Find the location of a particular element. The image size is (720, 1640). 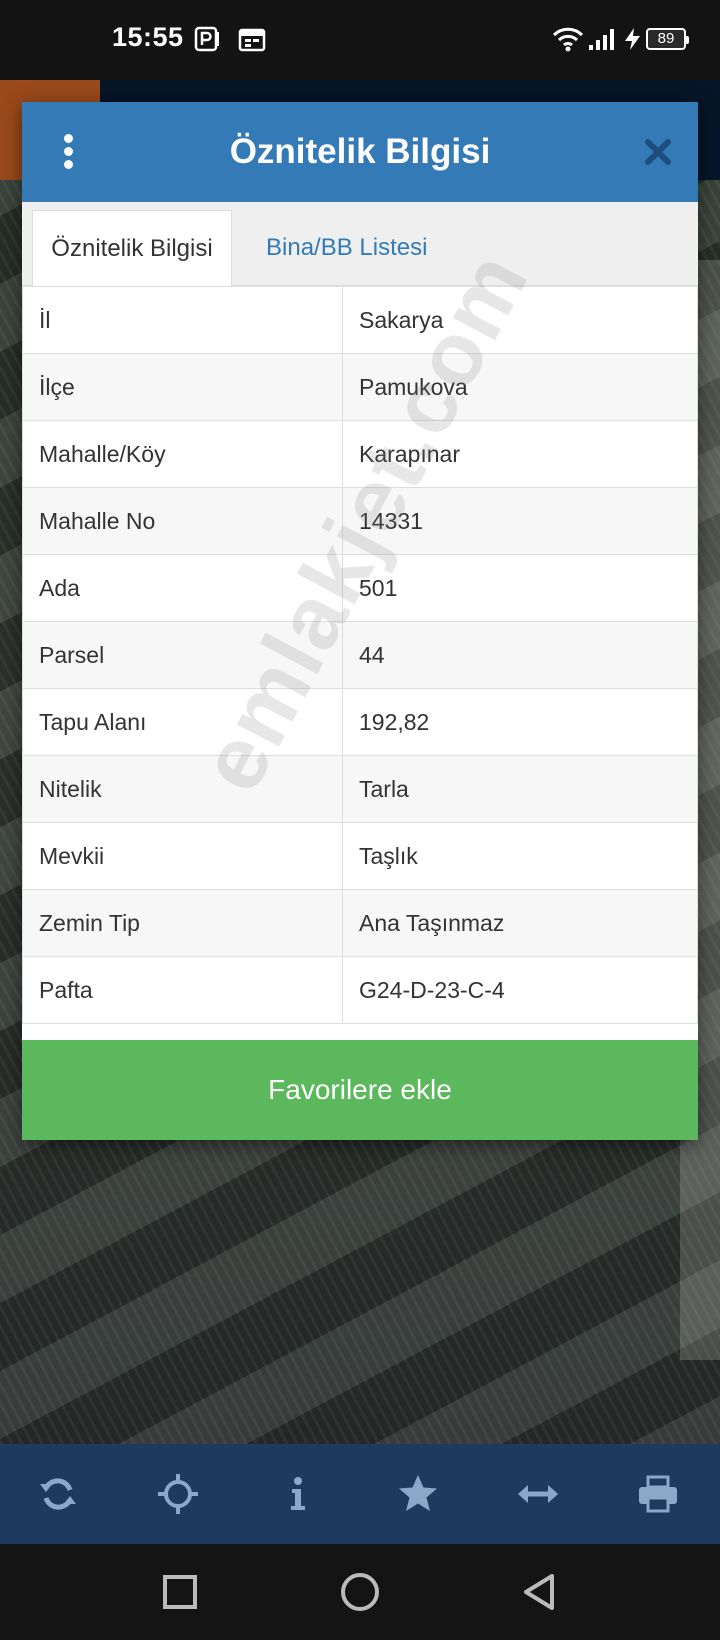

row-key: Pafta is located at coordinates (182, 990).